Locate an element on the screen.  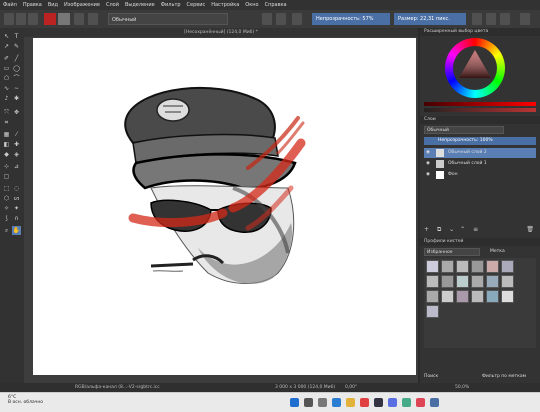
krita-icon is located at coordinates (434, 402).